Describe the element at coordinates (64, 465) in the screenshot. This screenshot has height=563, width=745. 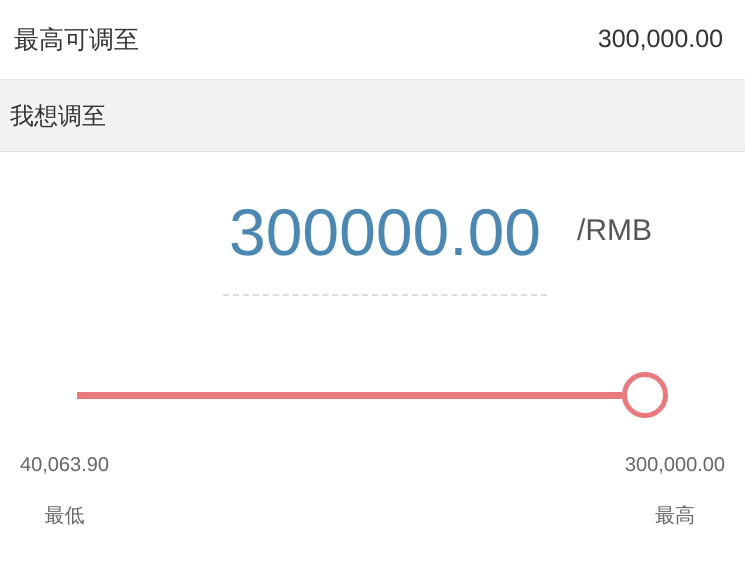
I see `range-value: 40,063.90` at that location.